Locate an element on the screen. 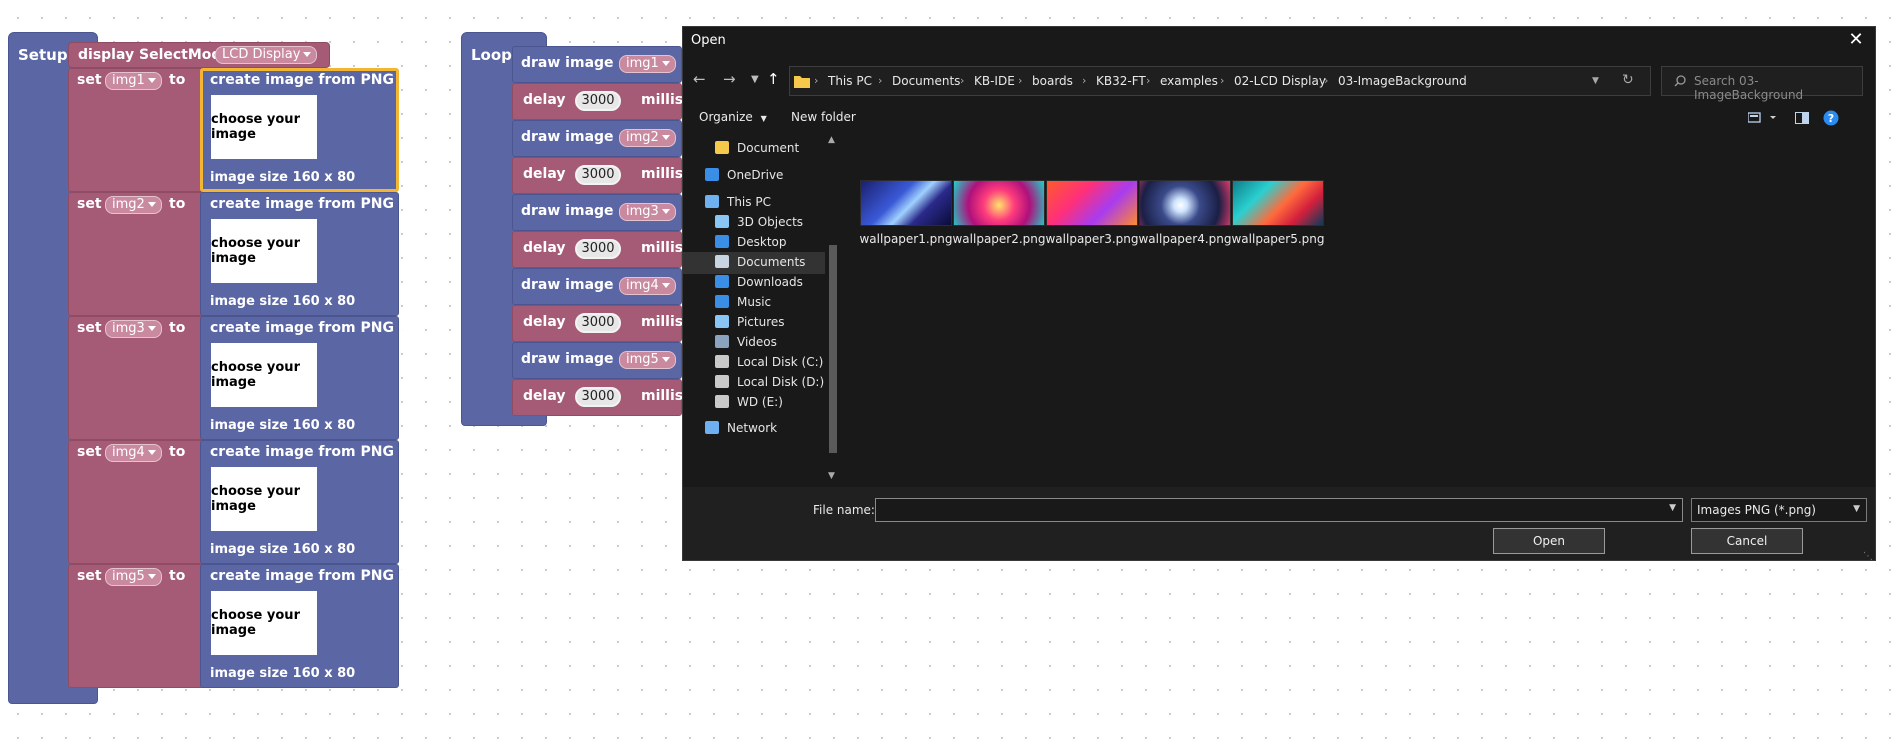 The height and width of the screenshot is (739, 1894). breadcrumb-item: boards is located at coordinates (1052, 81).